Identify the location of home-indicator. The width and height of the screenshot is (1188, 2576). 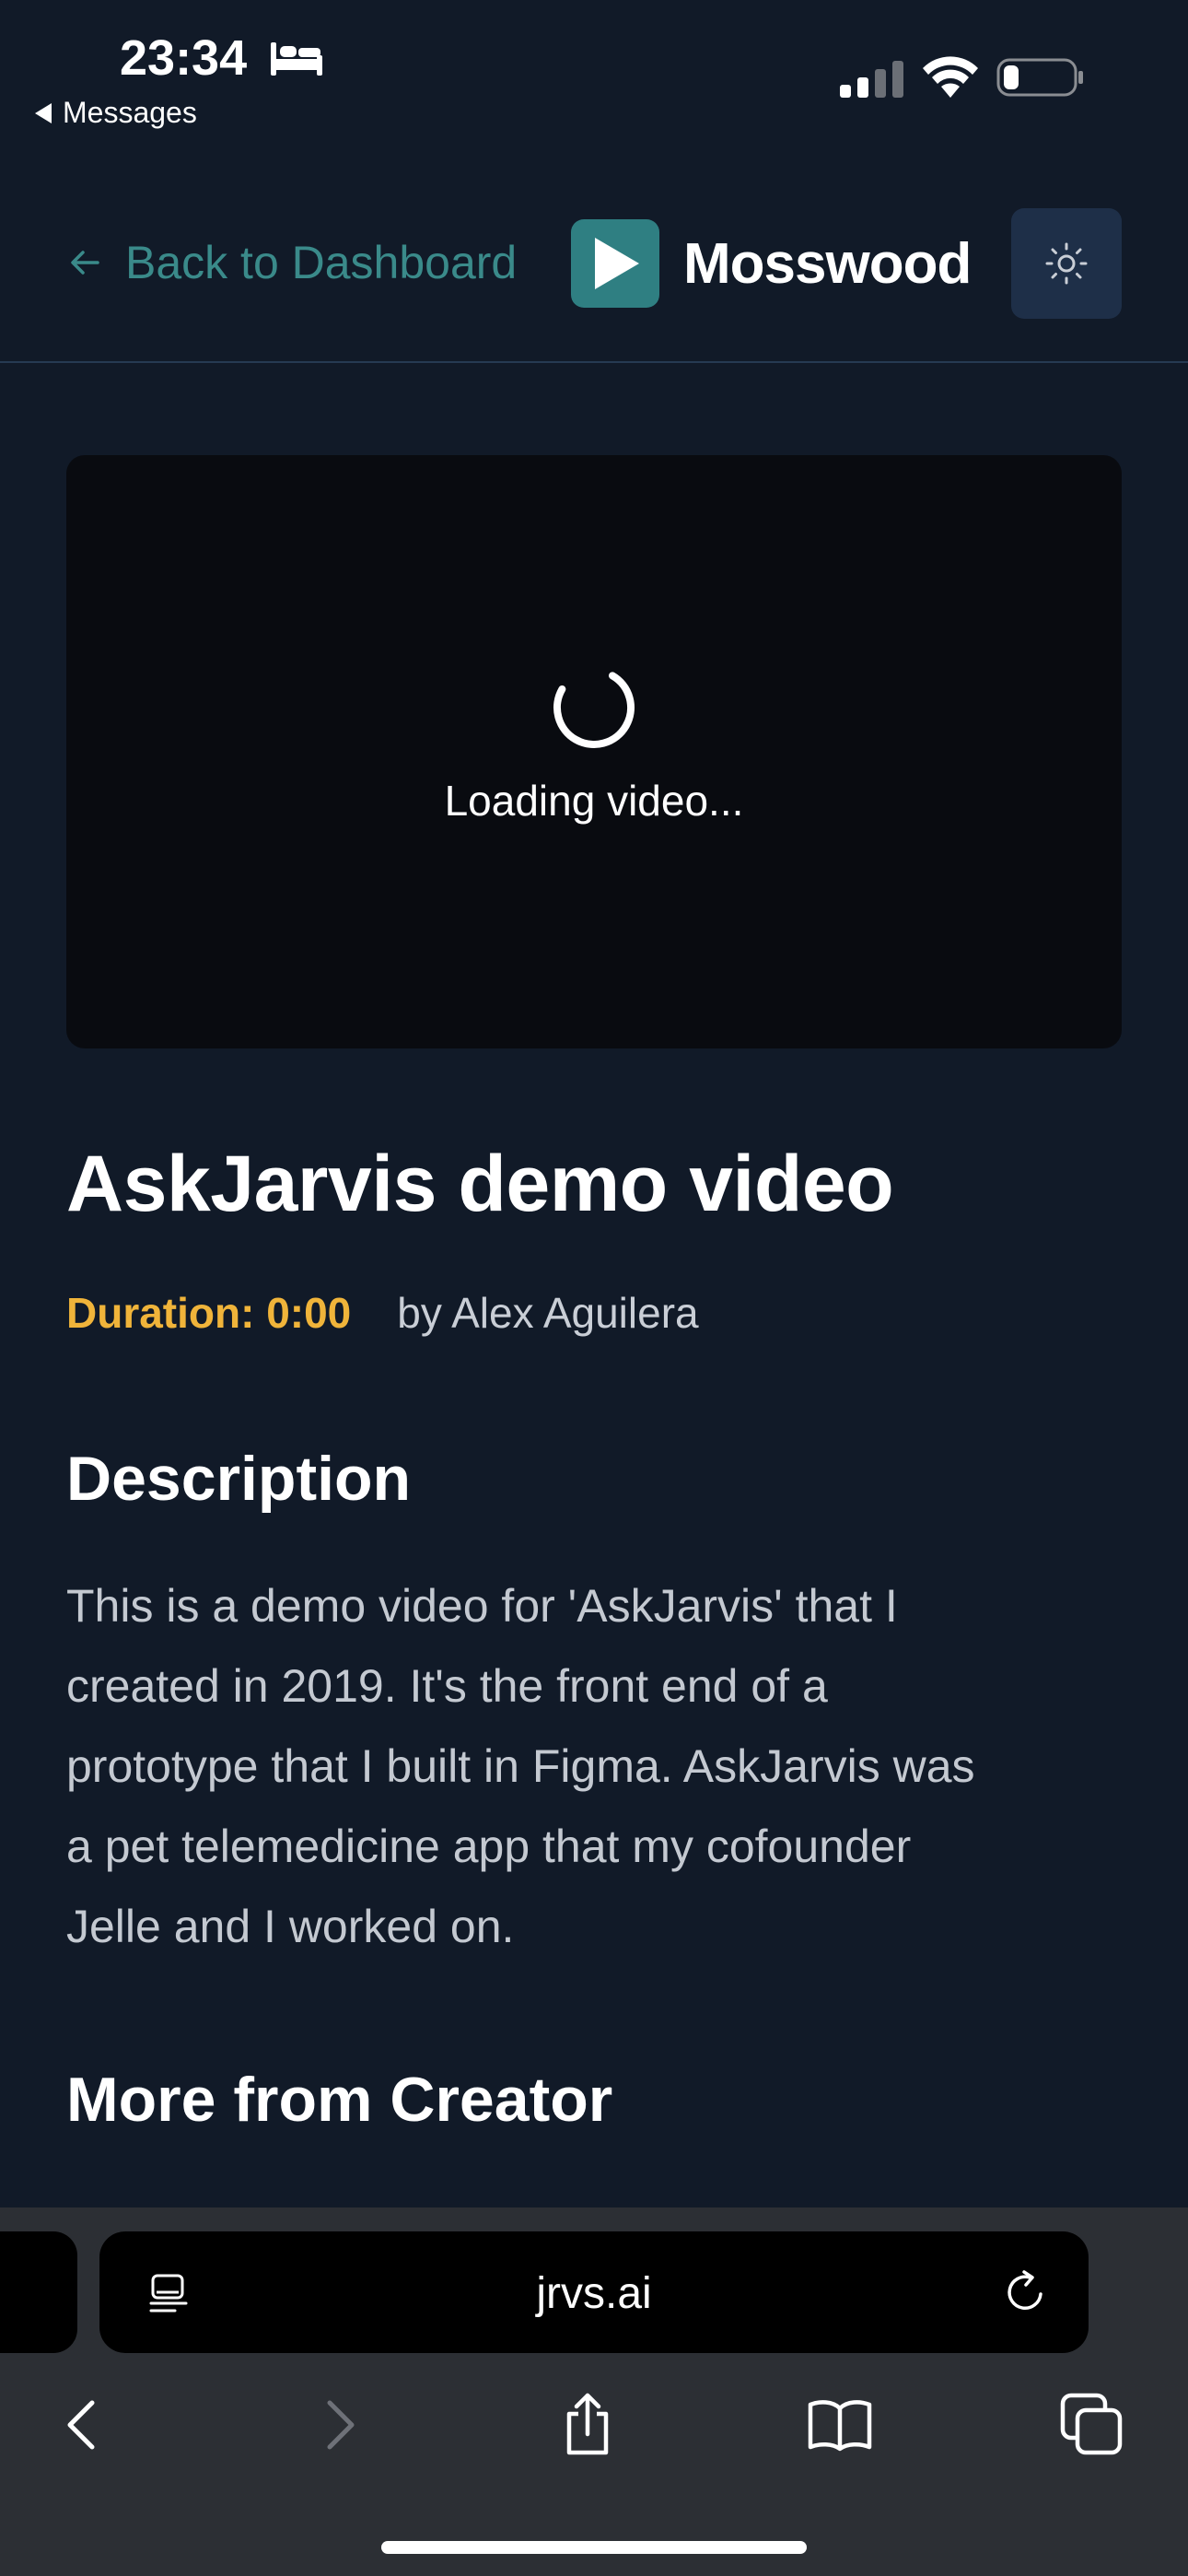
(594, 2547).